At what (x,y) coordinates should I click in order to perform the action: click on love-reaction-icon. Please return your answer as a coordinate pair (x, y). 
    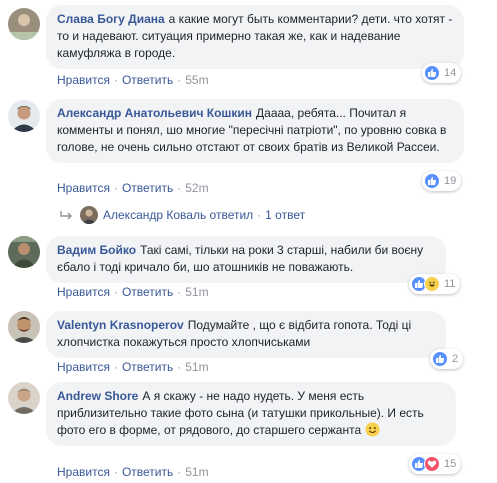
    Looking at the image, I should click on (432, 464).